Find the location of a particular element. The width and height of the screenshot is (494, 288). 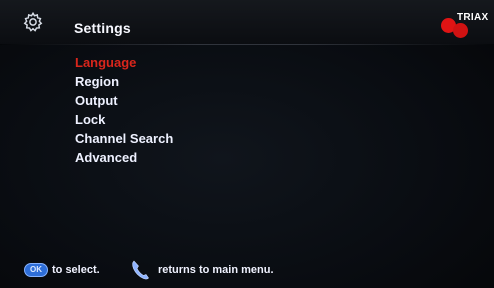

menu-item-advanced: Advanced is located at coordinates (124, 157).